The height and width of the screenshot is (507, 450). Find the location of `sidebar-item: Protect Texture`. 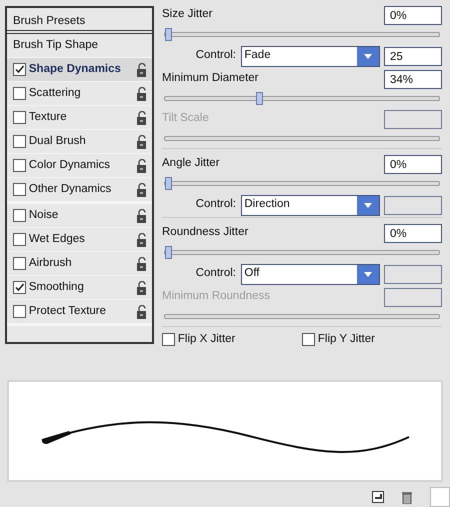

sidebar-item: Protect Texture is located at coordinates (81, 311).